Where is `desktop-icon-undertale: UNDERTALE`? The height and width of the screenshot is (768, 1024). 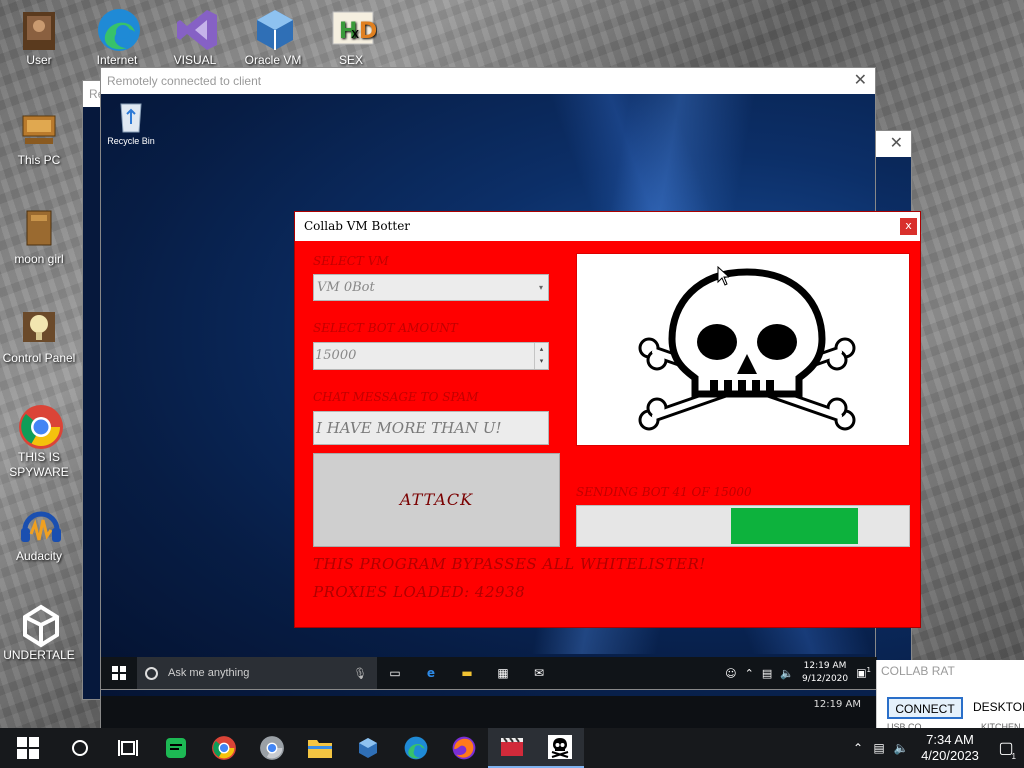 desktop-icon-undertale: UNDERTALE is located at coordinates (39, 632).